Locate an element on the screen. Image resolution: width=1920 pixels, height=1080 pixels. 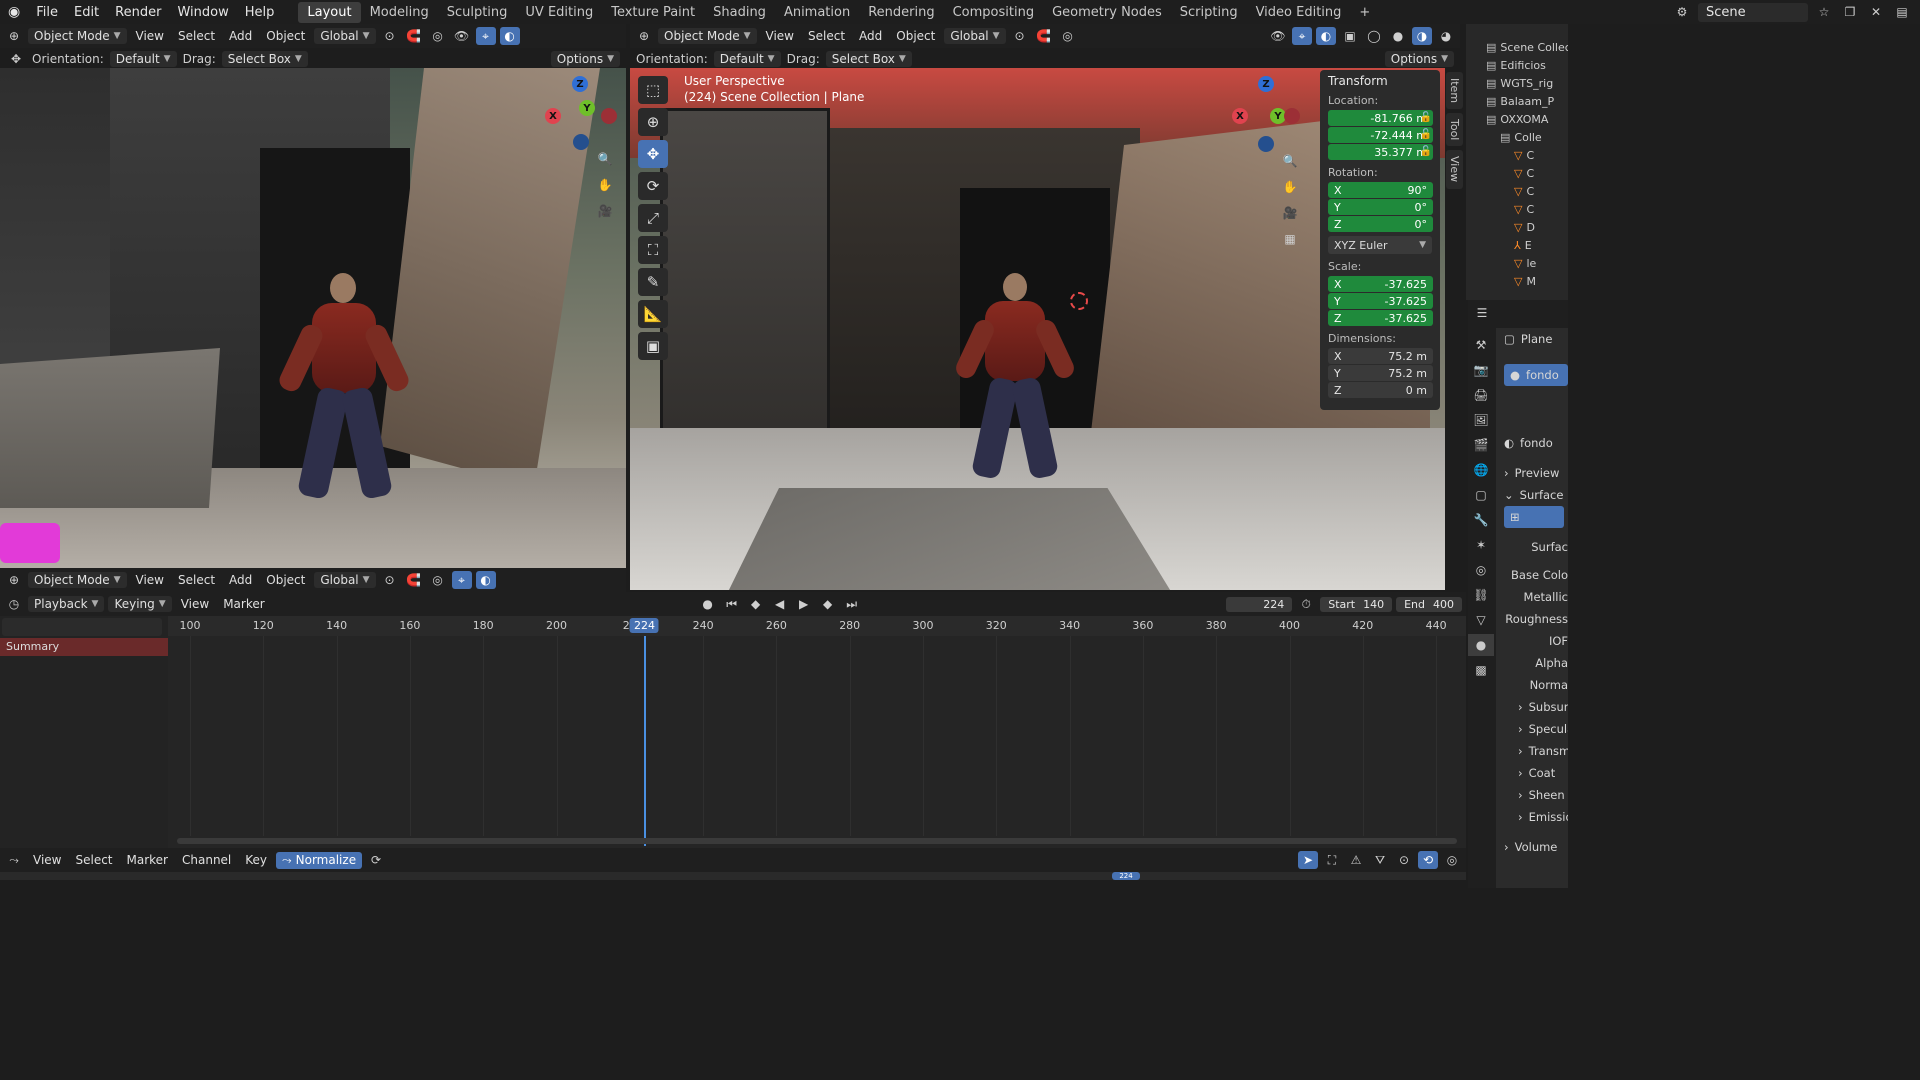
scale-y-field: Y -37.625 is located at coordinates (1380, 301).